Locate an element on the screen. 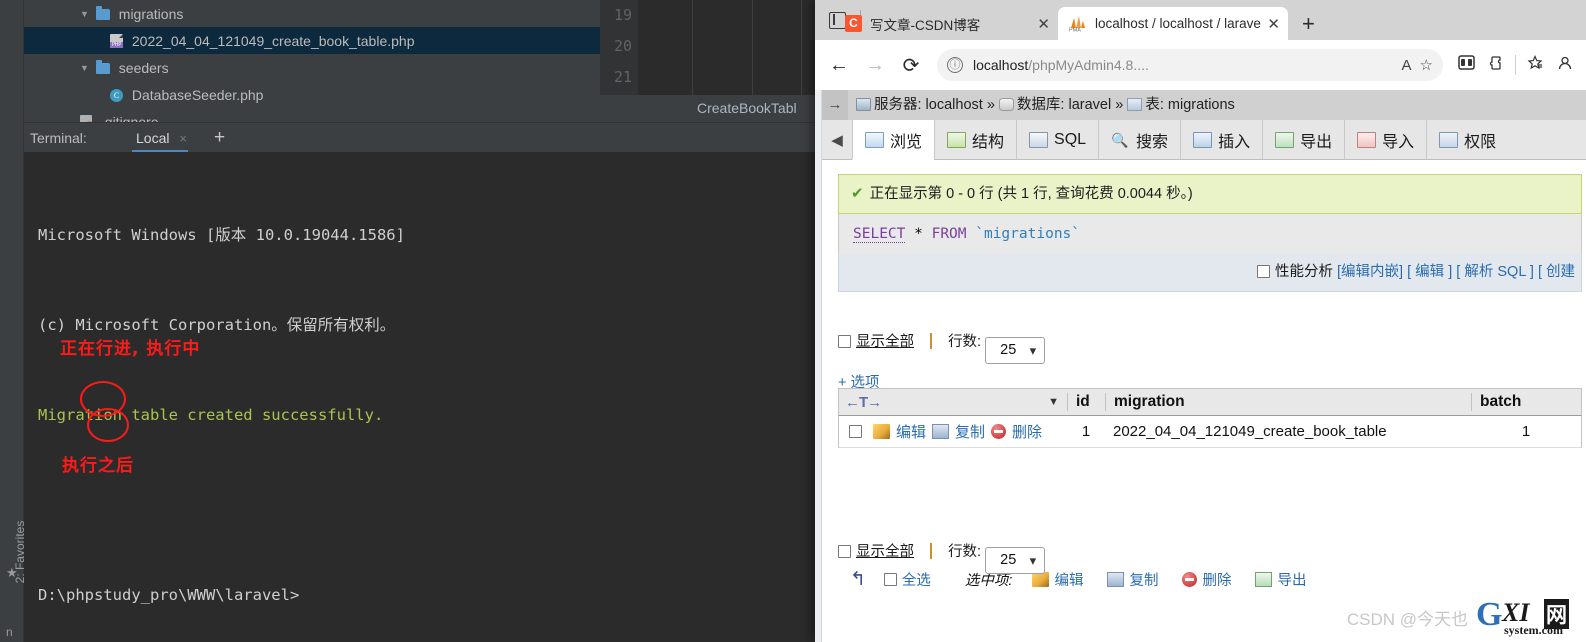  extensions-icon is located at coordinates (1496, 65).